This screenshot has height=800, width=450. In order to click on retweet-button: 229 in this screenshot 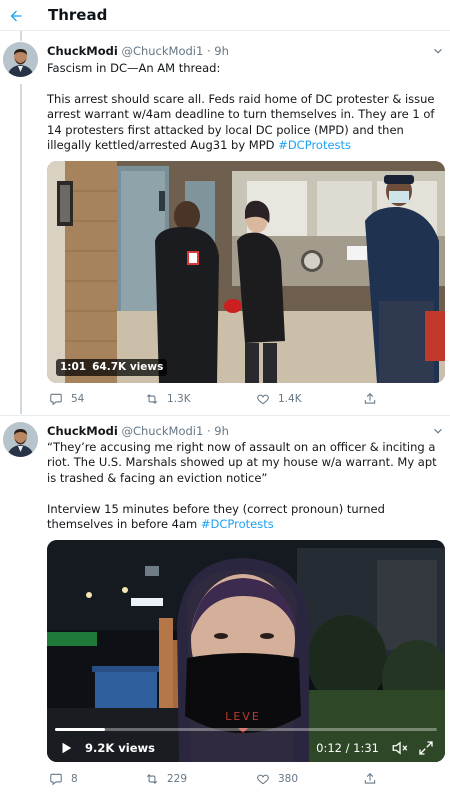, I will do `click(166, 779)`.